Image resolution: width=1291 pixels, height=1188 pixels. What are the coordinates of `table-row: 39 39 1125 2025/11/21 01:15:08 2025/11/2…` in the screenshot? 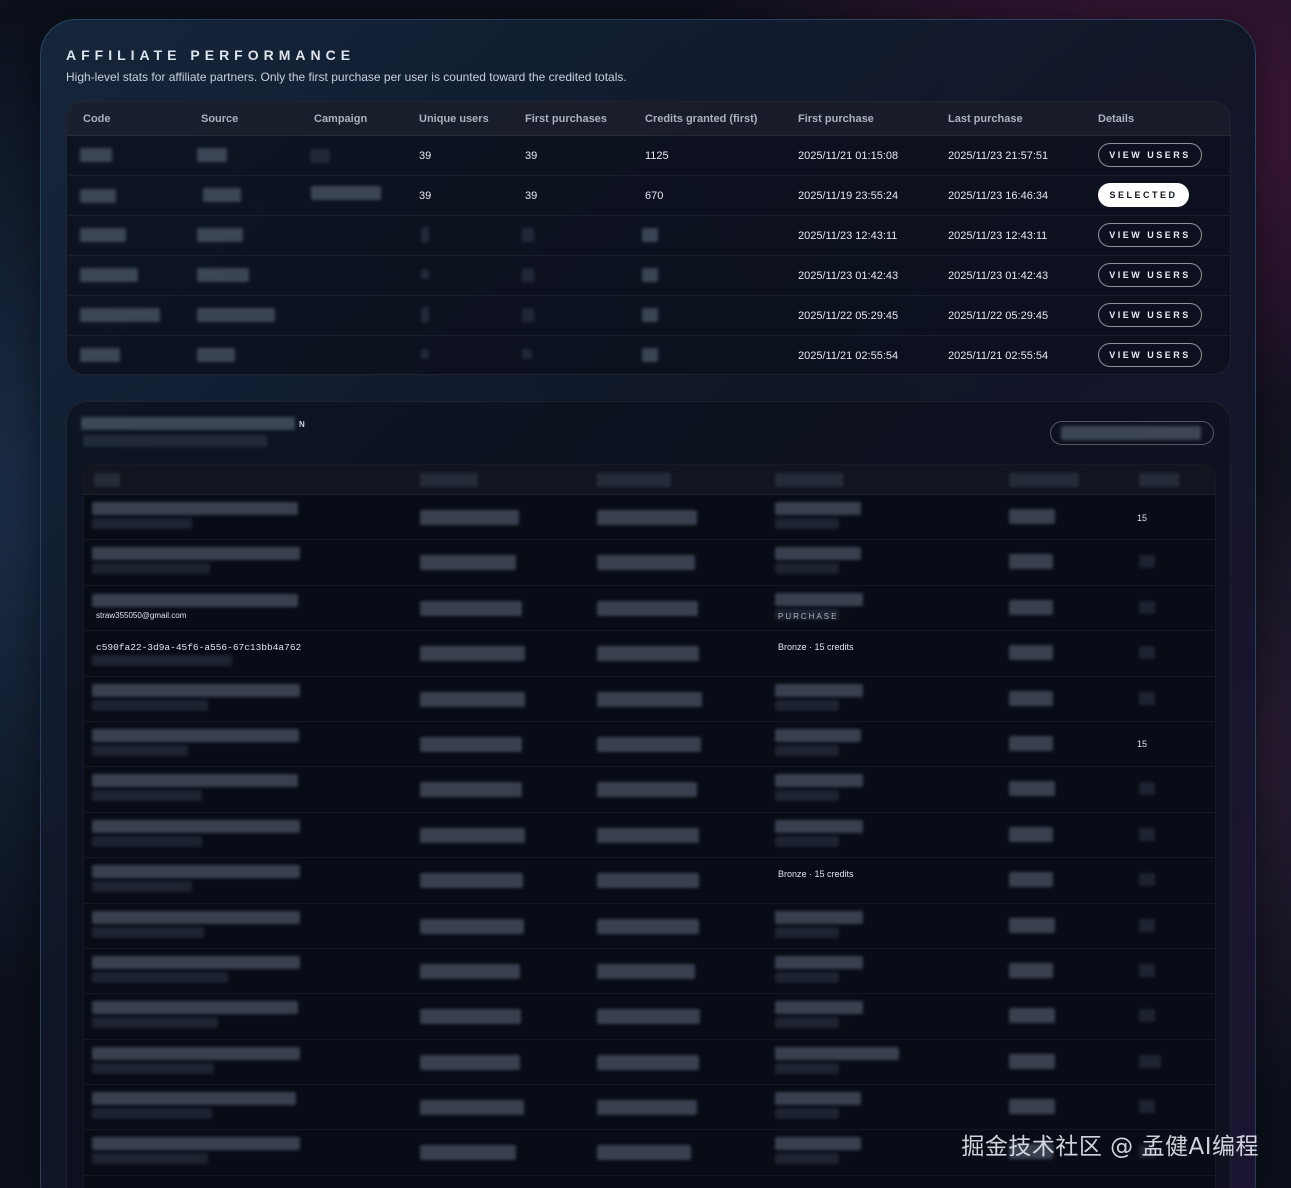 It's located at (648, 156).